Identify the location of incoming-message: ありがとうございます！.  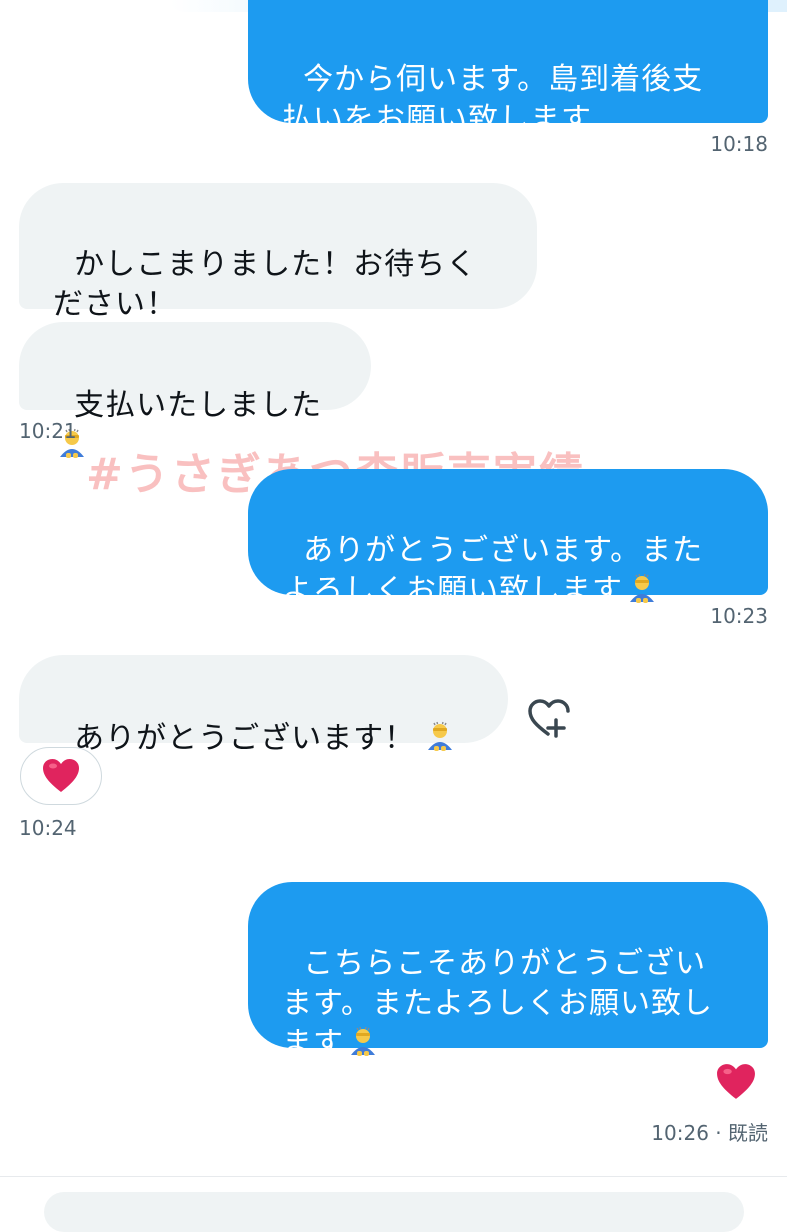
(263, 723).